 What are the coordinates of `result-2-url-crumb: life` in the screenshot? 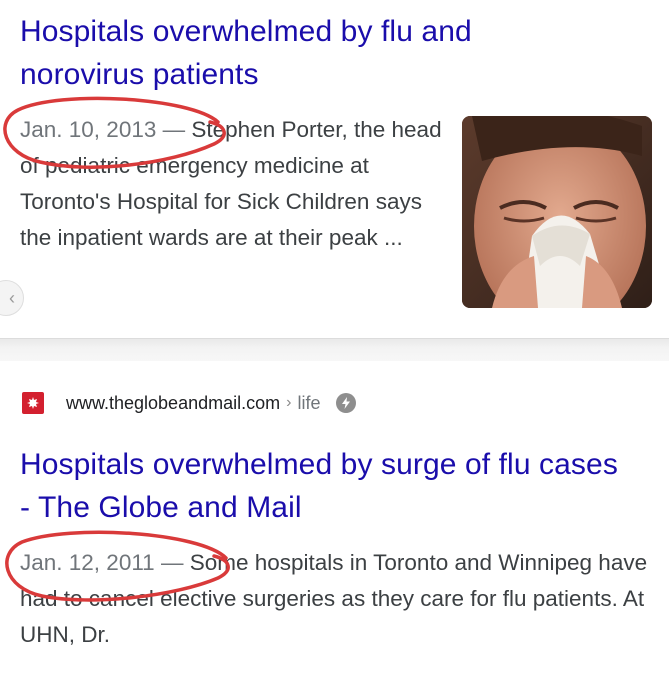 It's located at (309, 402).